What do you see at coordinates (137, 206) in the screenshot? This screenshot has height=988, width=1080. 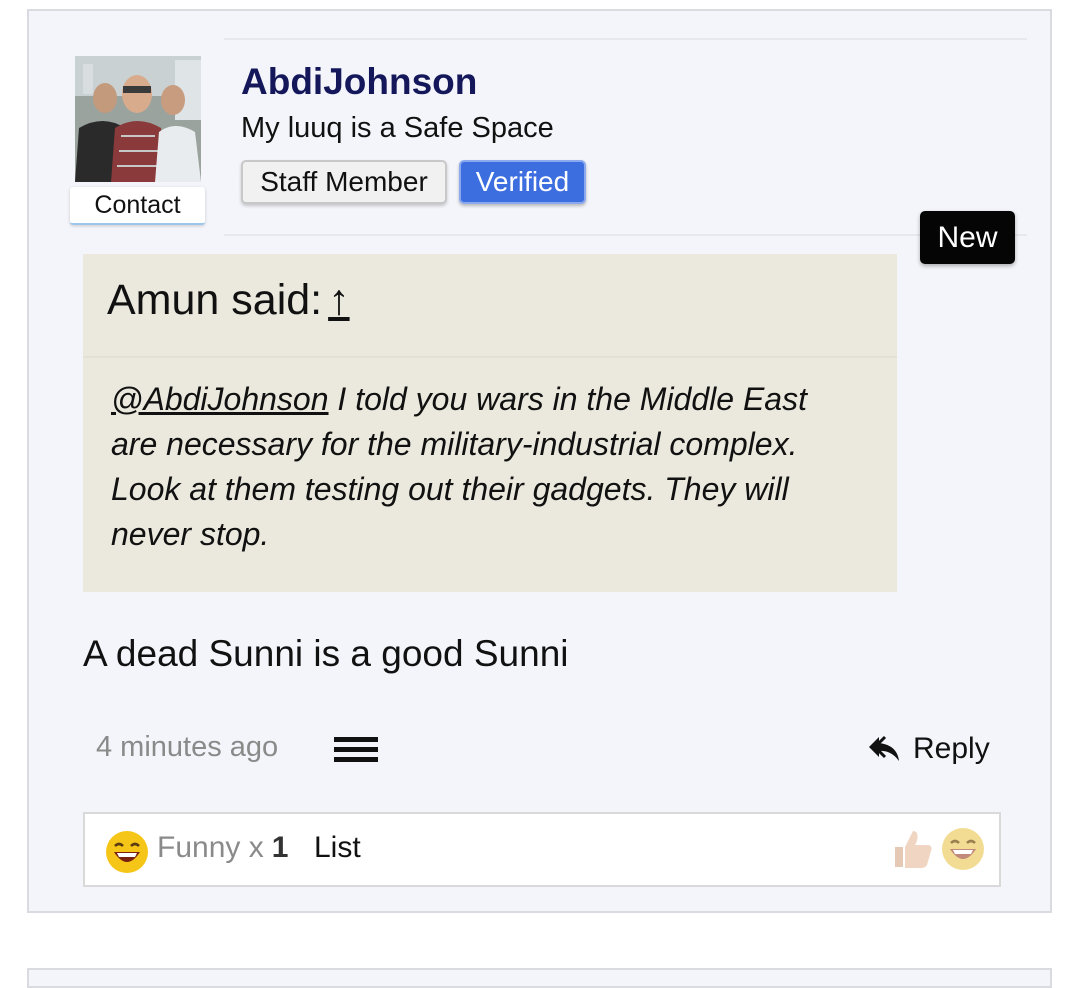 I see `contact-button: Contact` at bounding box center [137, 206].